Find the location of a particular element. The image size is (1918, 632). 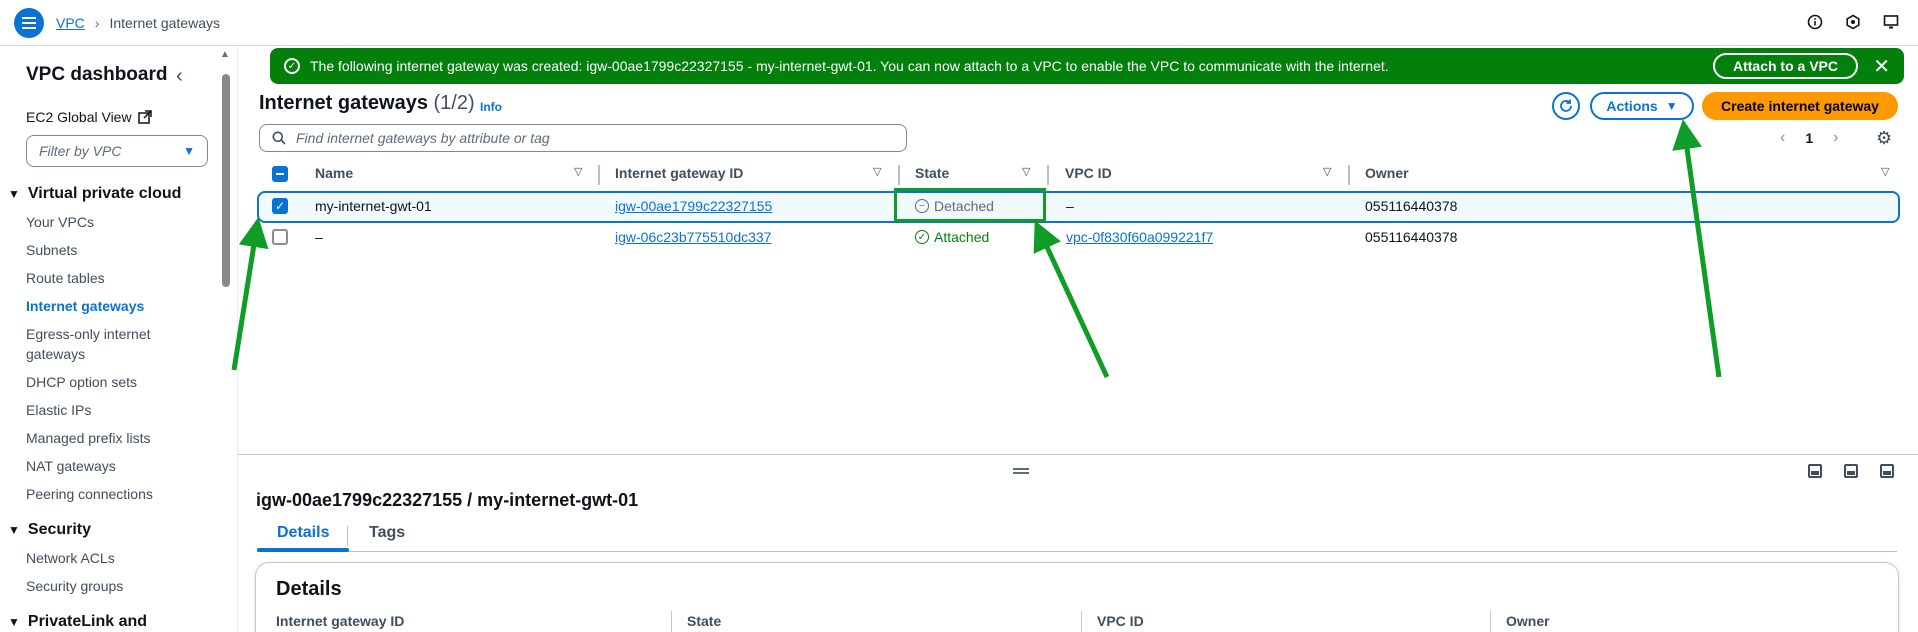

sidebar-item-network-acls: Network ACLs is located at coordinates (70, 558).